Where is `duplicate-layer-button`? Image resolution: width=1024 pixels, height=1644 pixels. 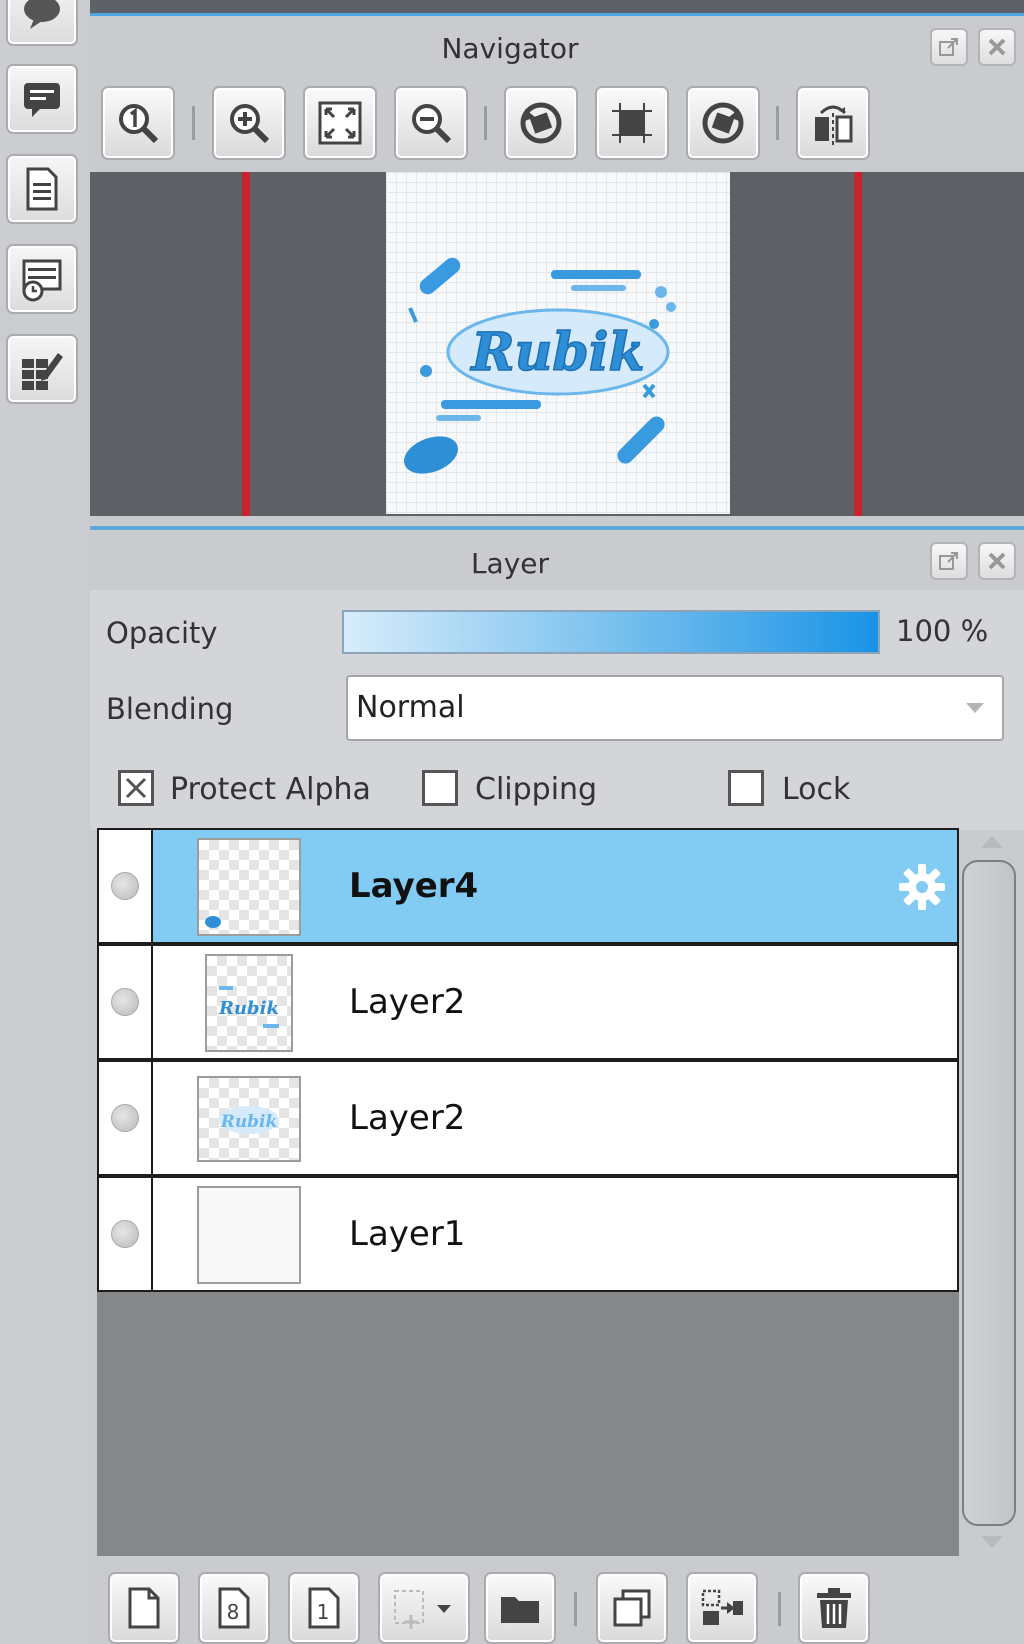 duplicate-layer-button is located at coordinates (632, 1608).